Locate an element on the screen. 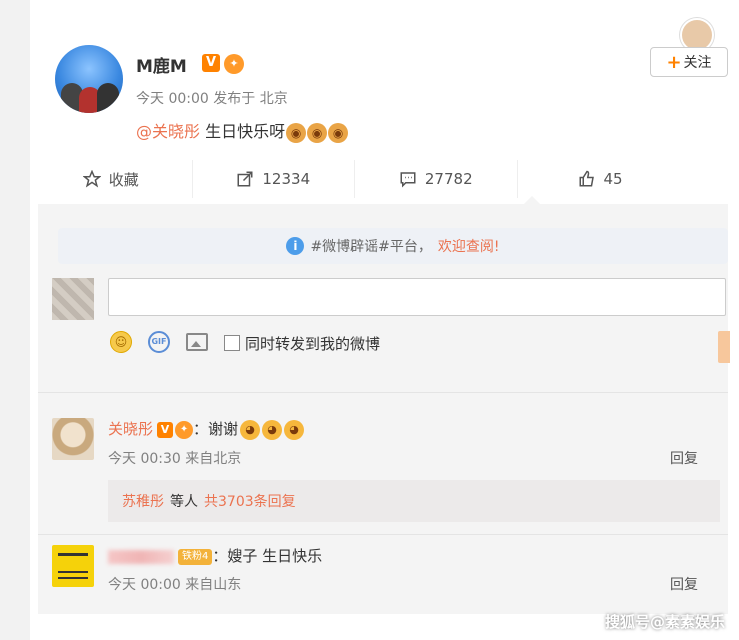 Image resolution: width=739 pixels, height=640 pixels. favorite-button: 收藏 is located at coordinates (111, 179).